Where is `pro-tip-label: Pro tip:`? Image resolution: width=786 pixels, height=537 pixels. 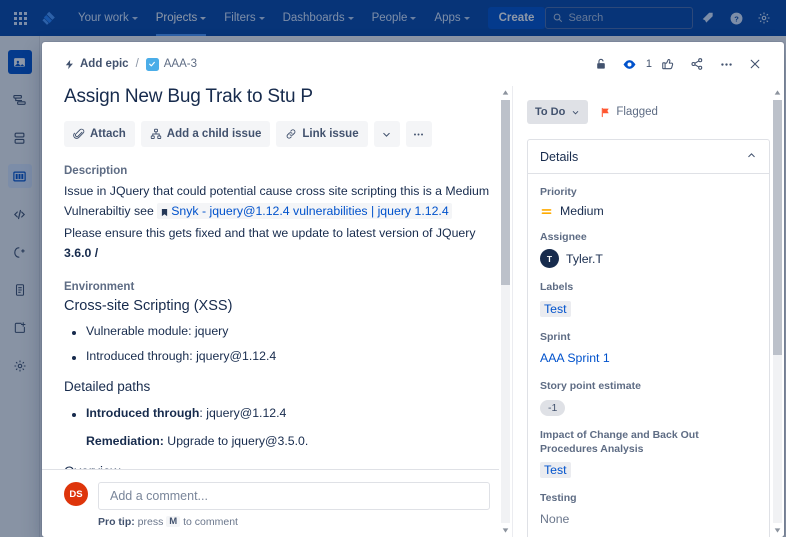
pro-tip-label: Pro tip: is located at coordinates (116, 522).